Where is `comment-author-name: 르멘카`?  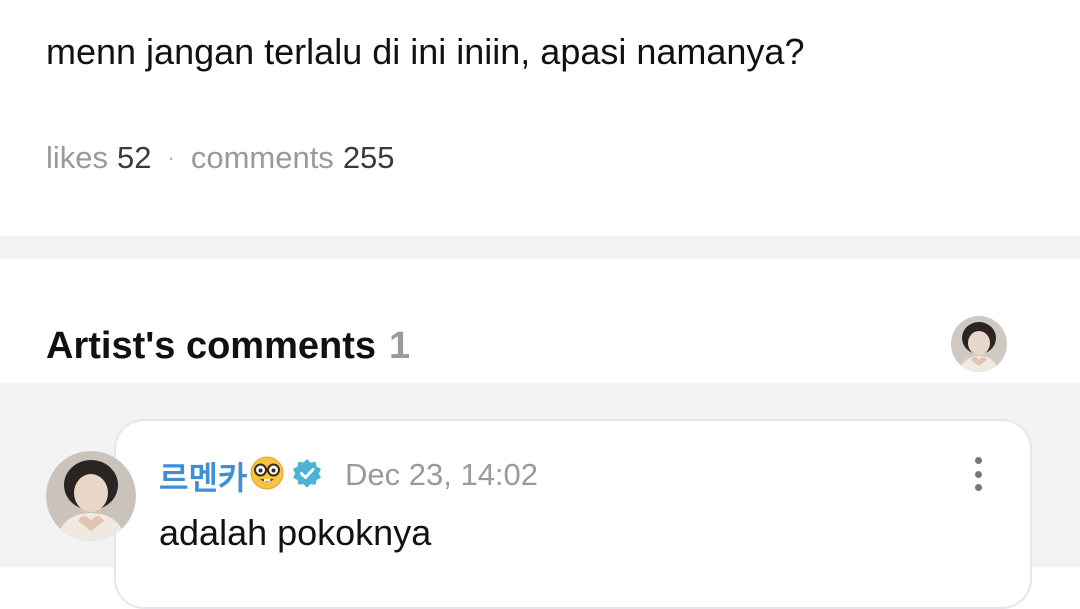
comment-author-name: 르멘카 is located at coordinates (203, 478).